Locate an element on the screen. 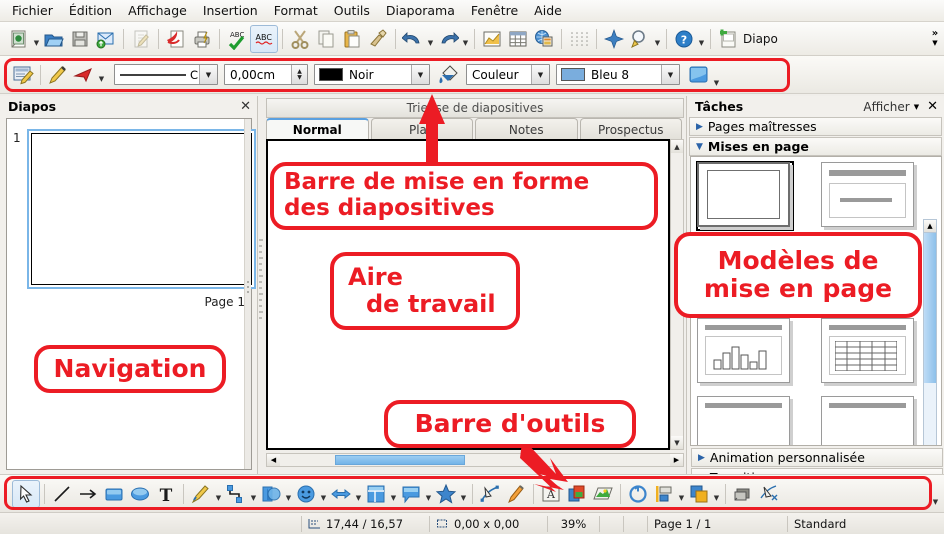 Image resolution: width=944 pixels, height=534 pixels. curve-dropdown-arrow: ▼ is located at coordinates (218, 493).